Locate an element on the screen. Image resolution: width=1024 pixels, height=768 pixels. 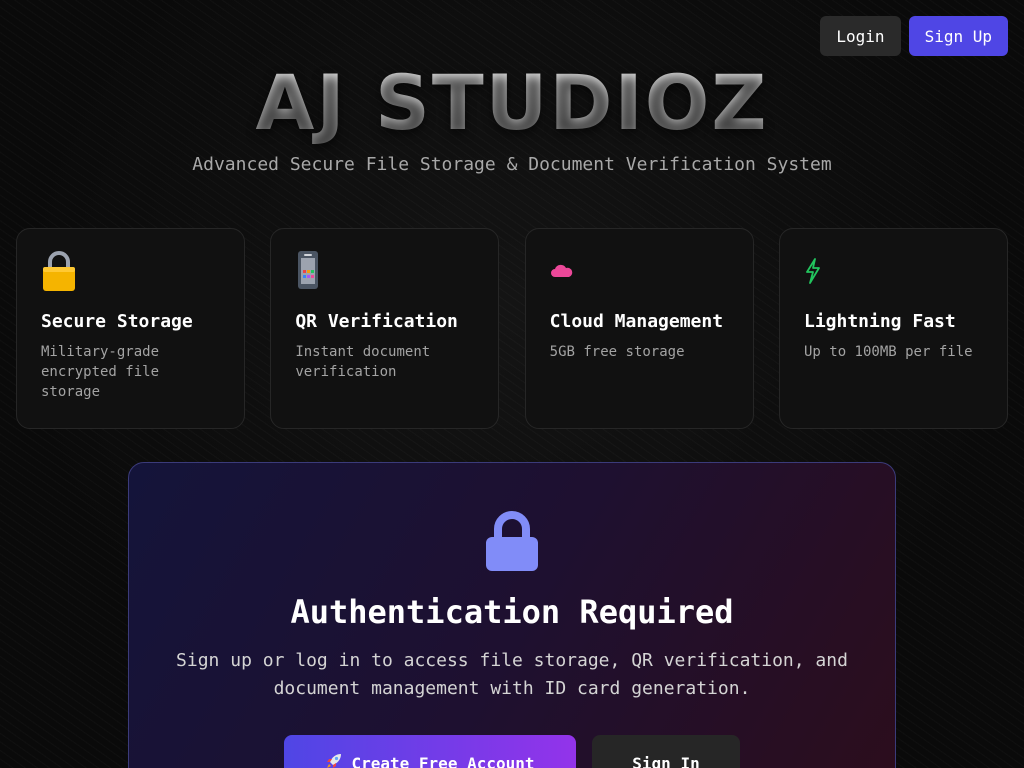
signup-button: Sign Up is located at coordinates (958, 36).